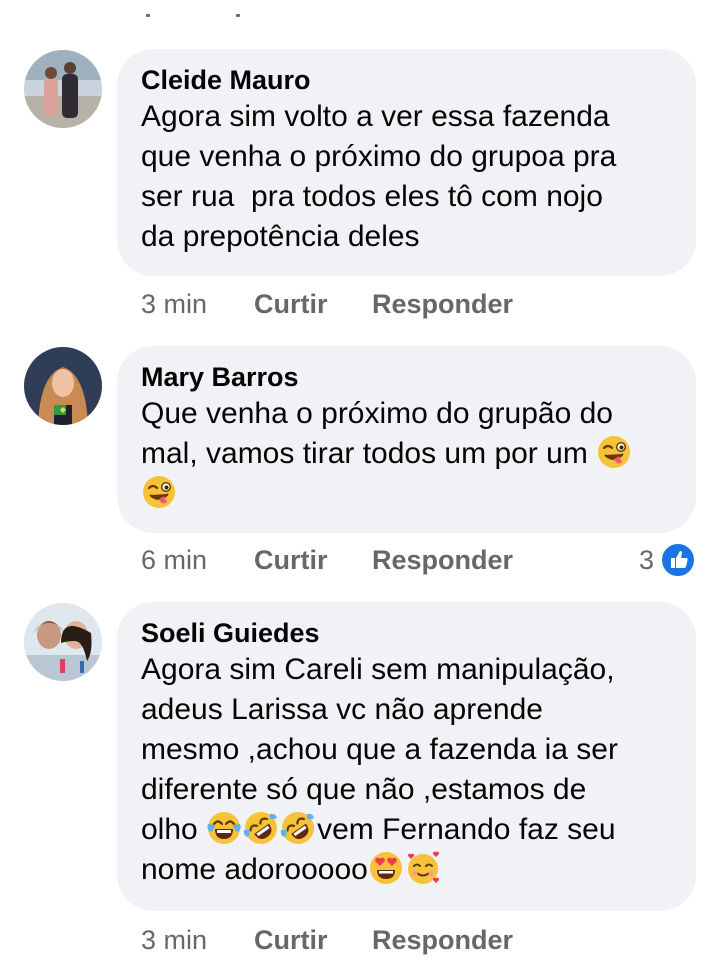 The height and width of the screenshot is (974, 720). Describe the element at coordinates (386, 868) in the screenshot. I see `smiling-face-with-heart-eyes-icon` at that location.